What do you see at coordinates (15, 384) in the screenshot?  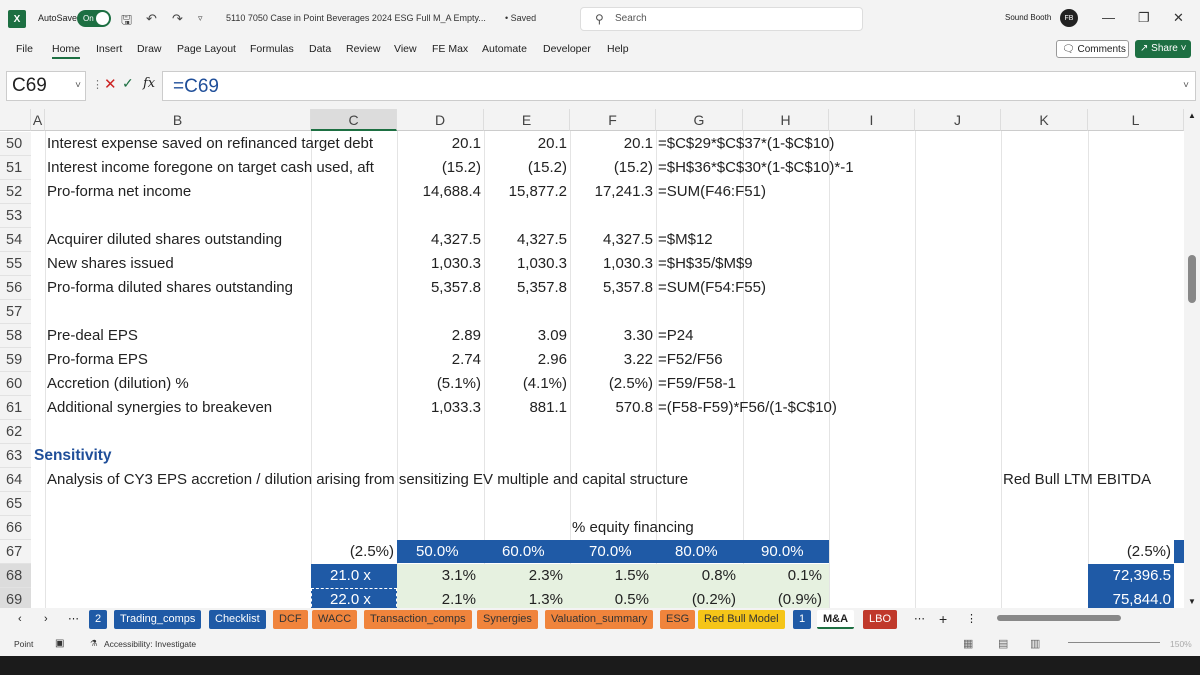 I see `row-header: 60` at bounding box center [15, 384].